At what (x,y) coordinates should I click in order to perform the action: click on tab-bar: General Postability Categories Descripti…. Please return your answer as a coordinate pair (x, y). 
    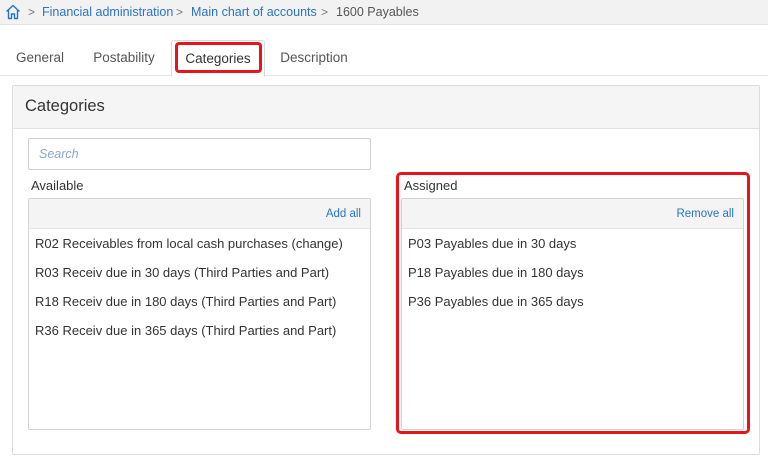
    Looking at the image, I should click on (384, 58).